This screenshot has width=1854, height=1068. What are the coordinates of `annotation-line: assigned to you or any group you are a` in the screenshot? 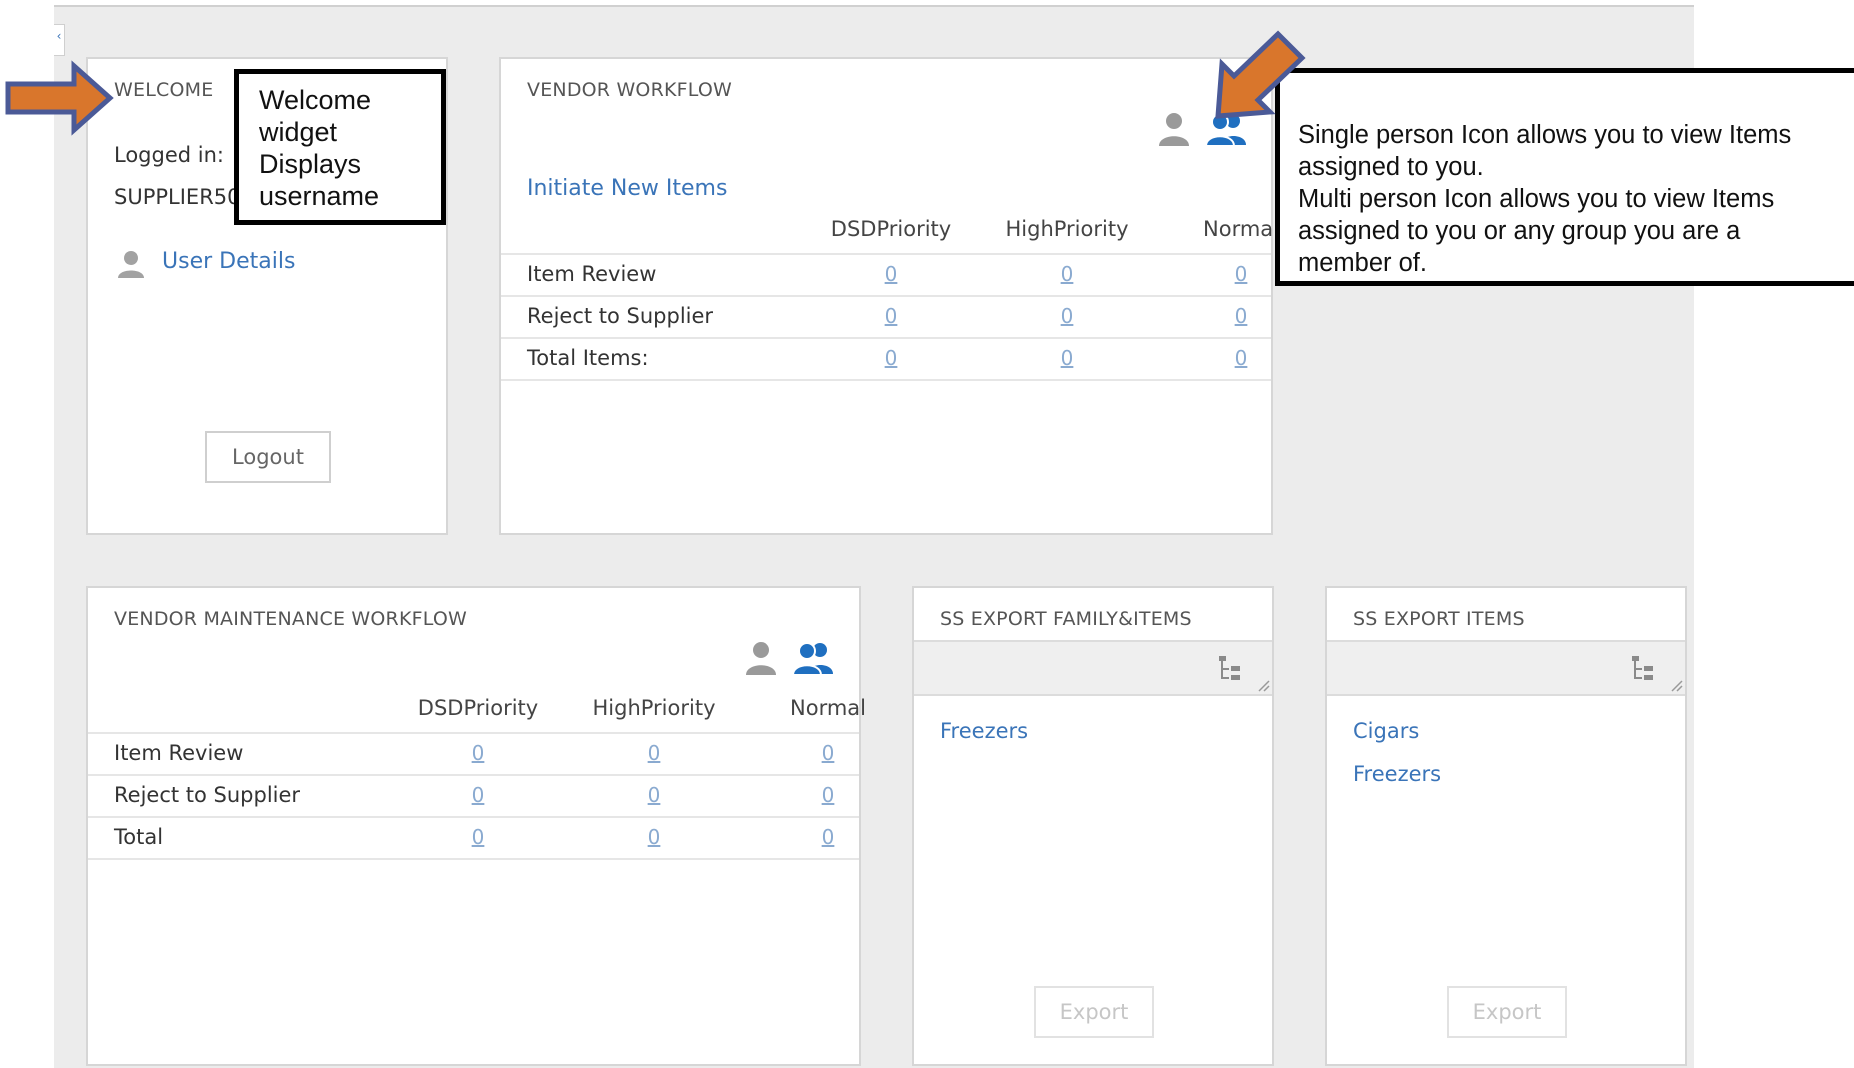 It's located at (1519, 231).